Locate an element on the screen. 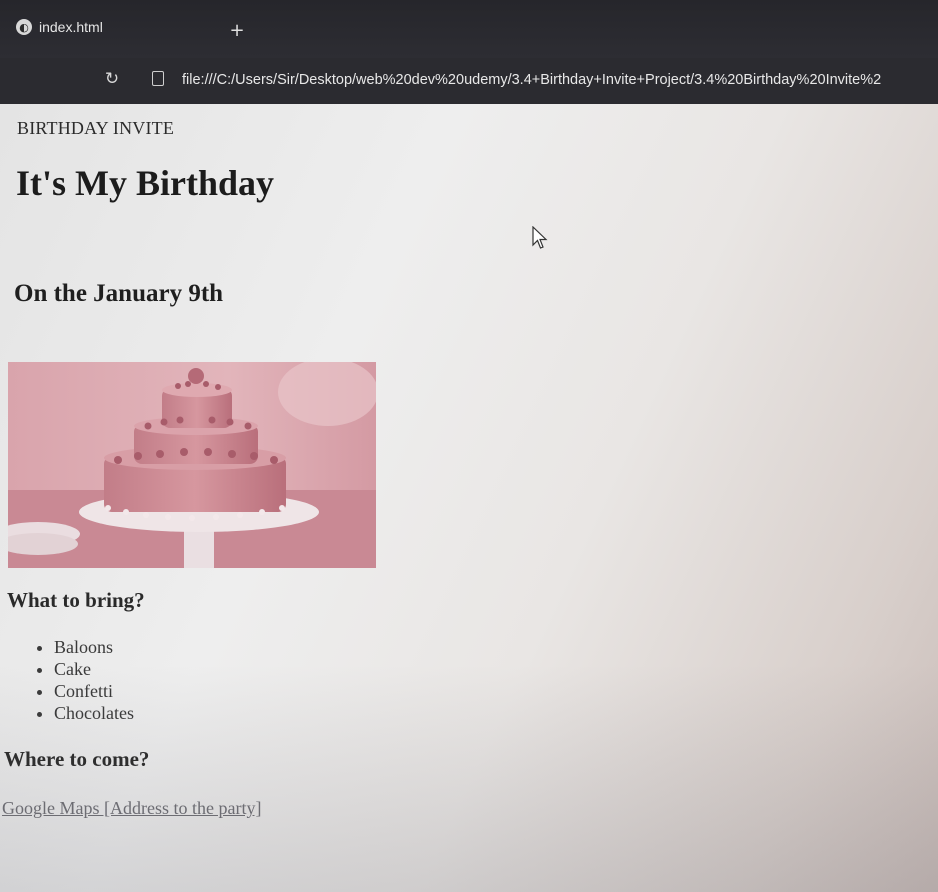 The image size is (938, 892). reload-icon: ↻ is located at coordinates (112, 79).